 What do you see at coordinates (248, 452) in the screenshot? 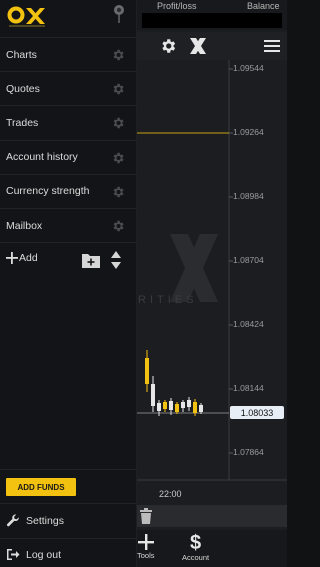
I see `price-tick-label: 1.07864` at bounding box center [248, 452].